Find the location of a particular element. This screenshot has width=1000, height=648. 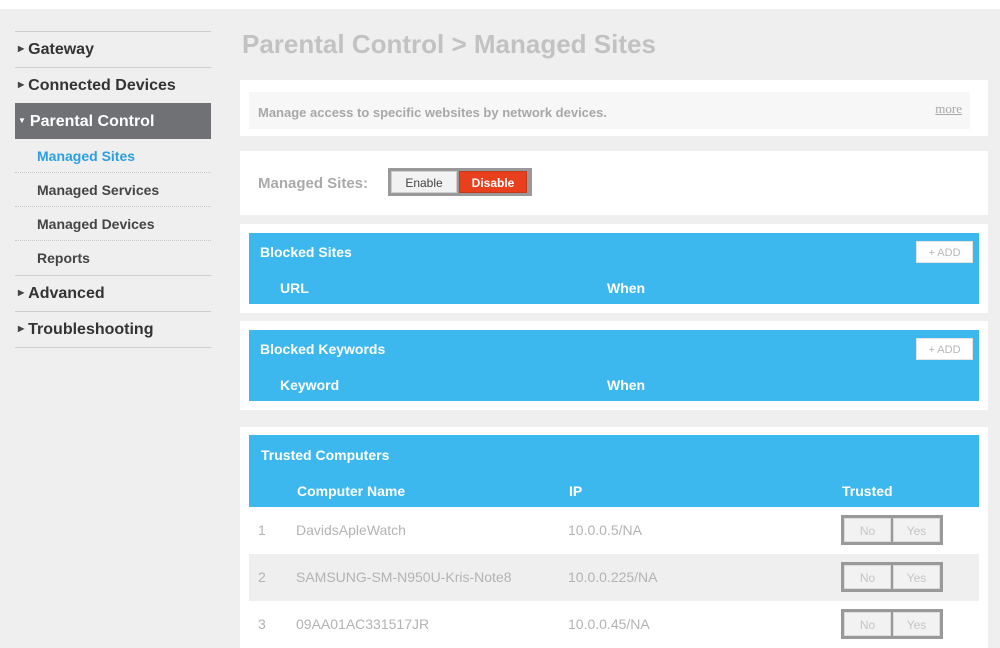

table-row: 3 09AA01AC331517JR 10.0.0.45/NA No Yes is located at coordinates (614, 624).